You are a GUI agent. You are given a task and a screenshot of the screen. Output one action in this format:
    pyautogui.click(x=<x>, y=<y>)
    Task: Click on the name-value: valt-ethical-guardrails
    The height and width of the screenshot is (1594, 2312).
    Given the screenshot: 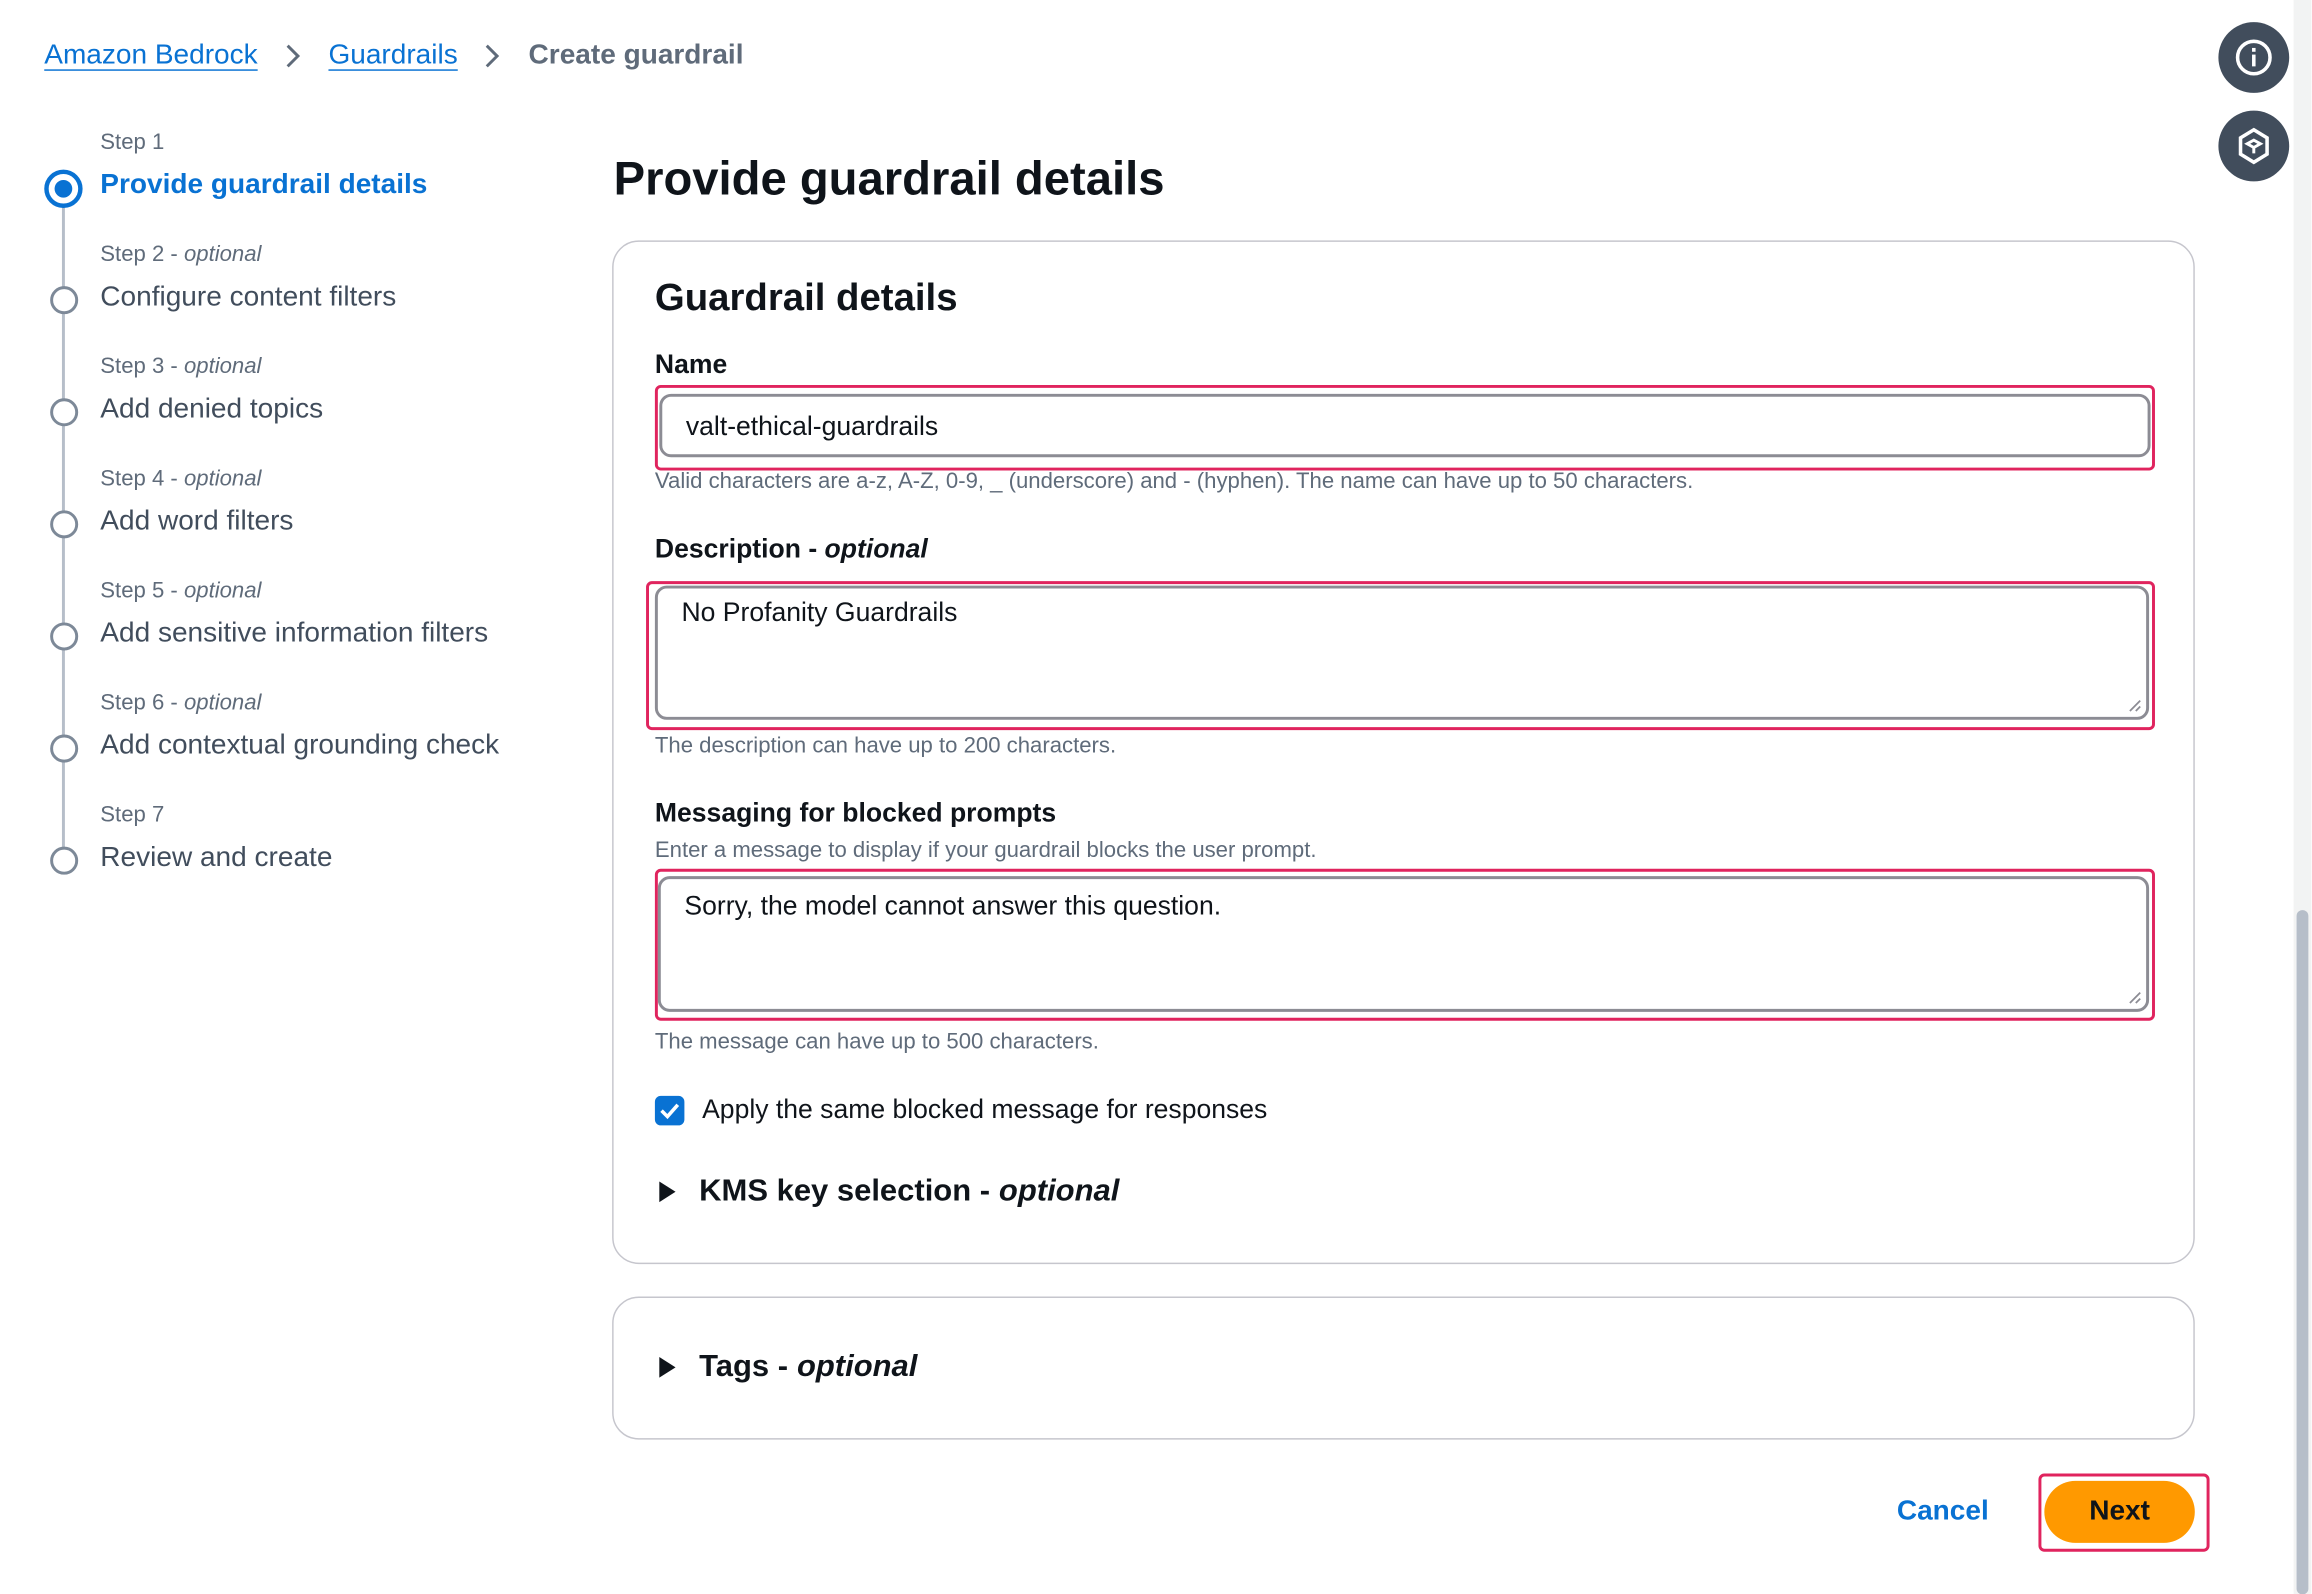 What is the action you would take?
    pyautogui.click(x=812, y=426)
    